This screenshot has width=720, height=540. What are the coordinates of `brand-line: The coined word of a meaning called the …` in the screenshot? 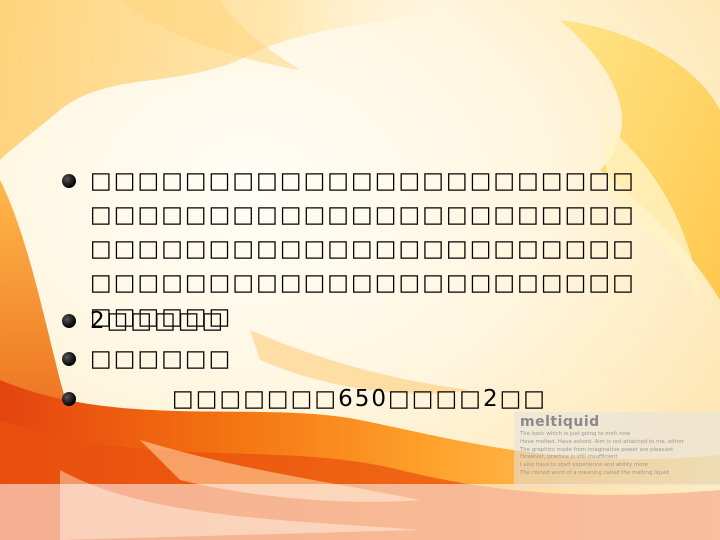 It's located at (594, 472).